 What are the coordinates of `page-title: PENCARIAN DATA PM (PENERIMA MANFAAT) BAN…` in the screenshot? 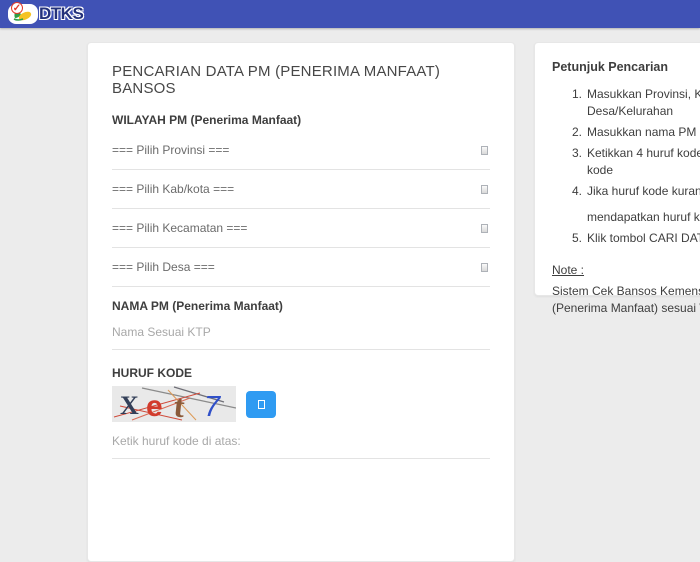 It's located at (276, 80).